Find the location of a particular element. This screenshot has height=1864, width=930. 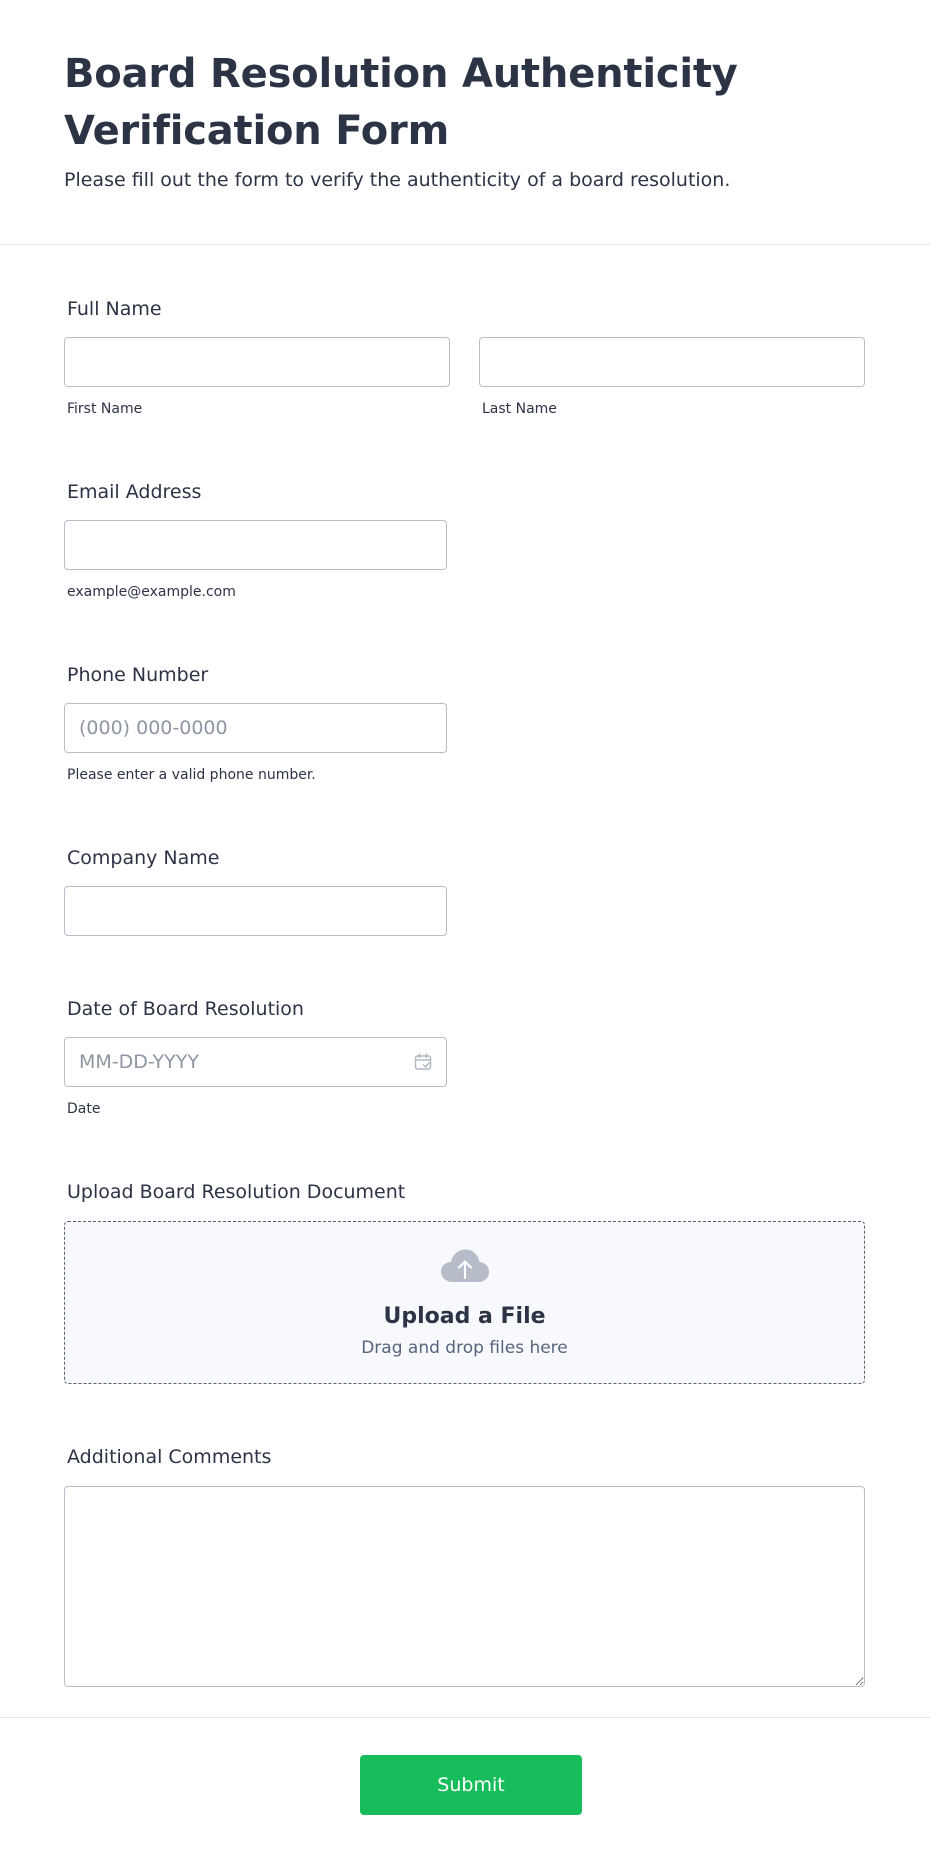

first-name-sublabel: First Name is located at coordinates (105, 409).